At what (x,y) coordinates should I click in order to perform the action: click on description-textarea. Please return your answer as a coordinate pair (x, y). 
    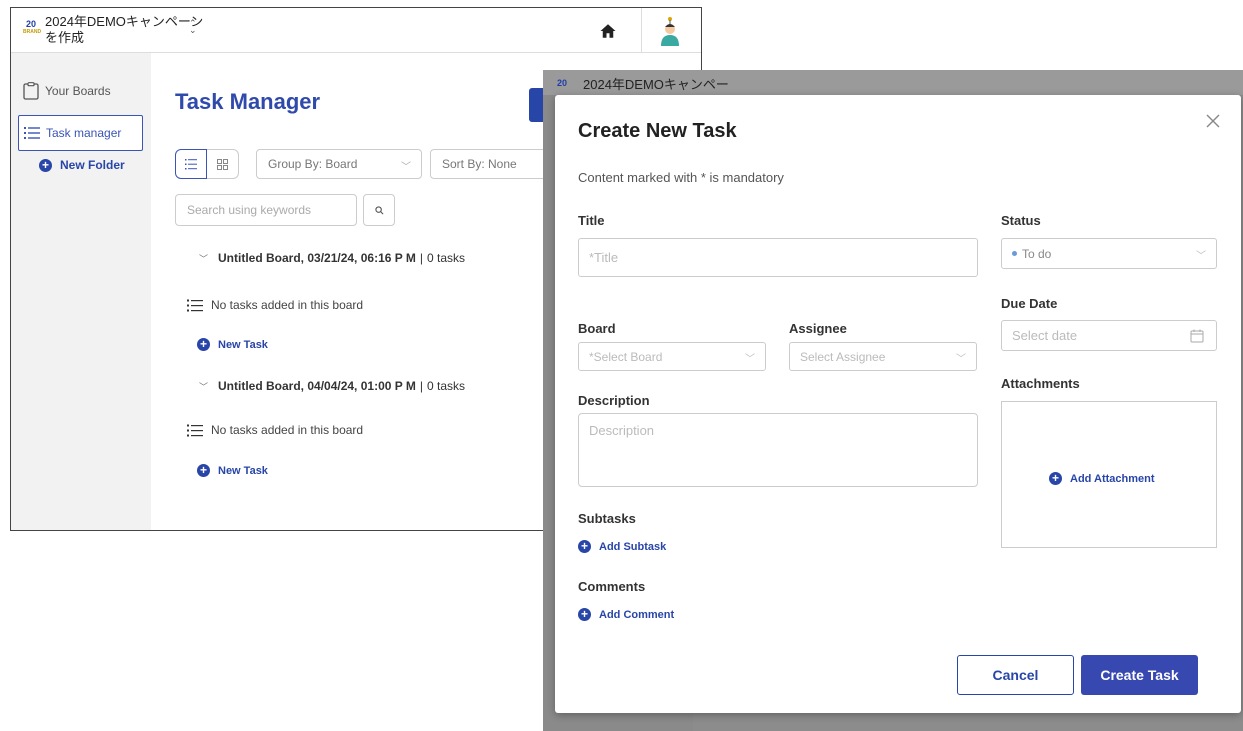
    Looking at the image, I should click on (778, 450).